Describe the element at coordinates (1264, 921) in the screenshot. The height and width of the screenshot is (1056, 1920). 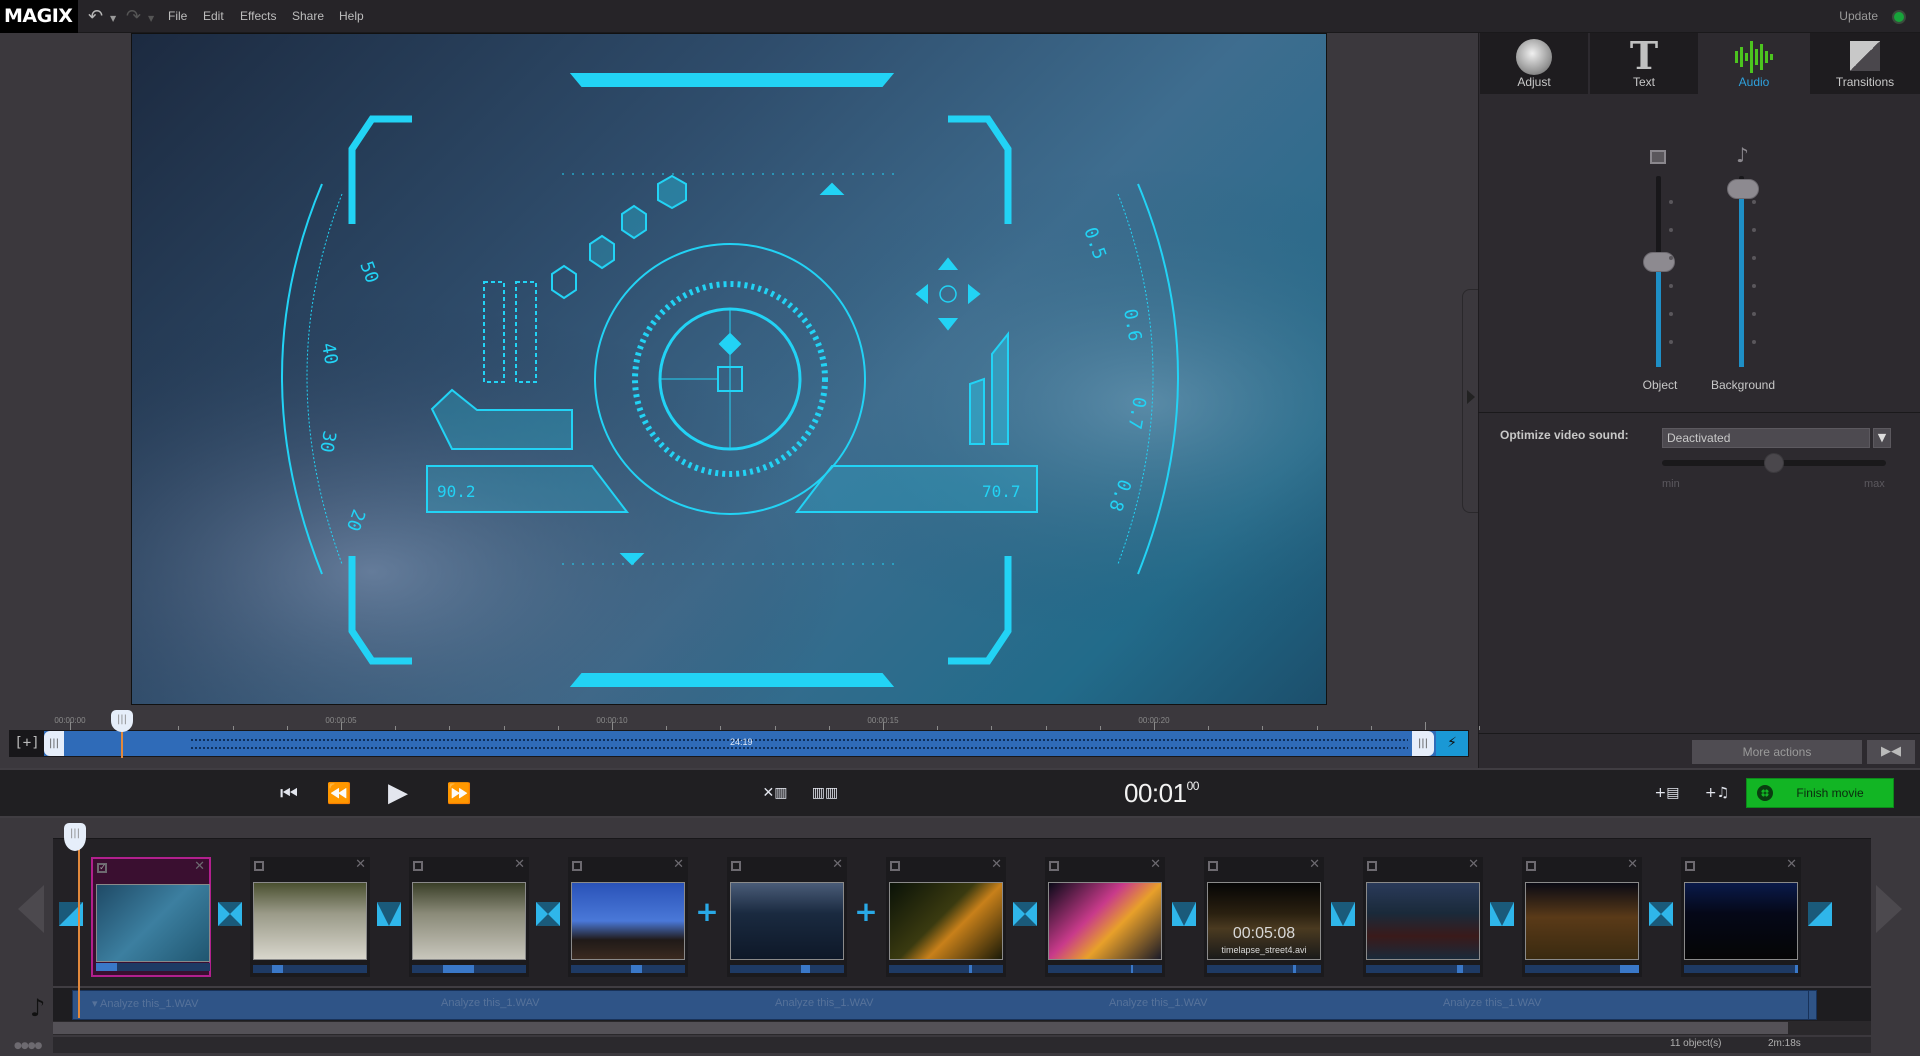
I see `clip-thumbnail: 00:05:08 timelapse_street4.avi` at that location.